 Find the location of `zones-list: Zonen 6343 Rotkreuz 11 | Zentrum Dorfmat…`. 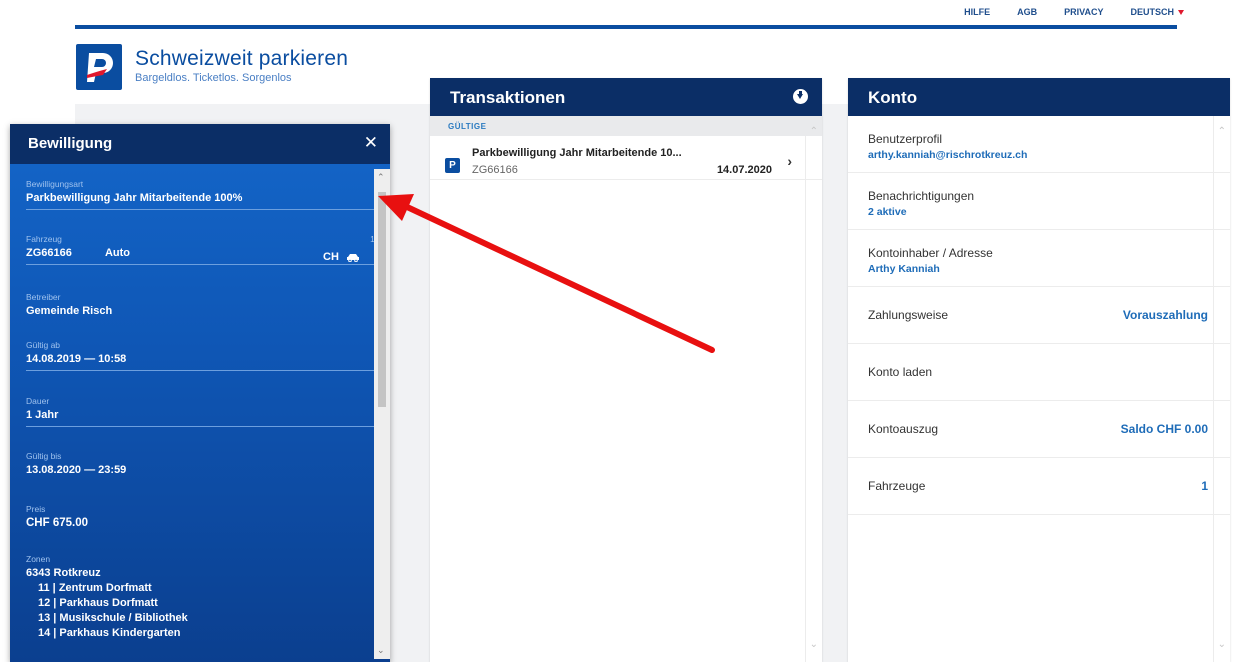

zones-list: Zonen 6343 Rotkreuz 11 | Zentrum Dorfmat… is located at coordinates (107, 596).